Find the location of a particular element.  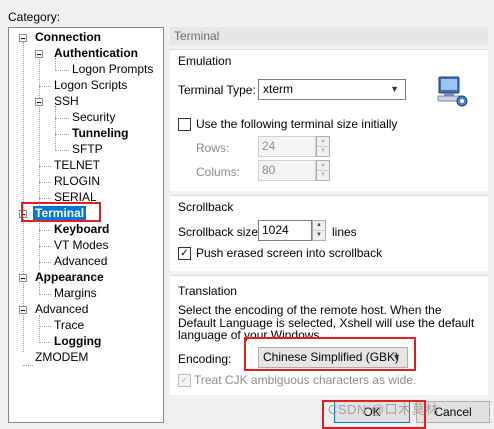

cjk-wide-label: Treat CJK ambiguous characters as wide. is located at coordinates (305, 380).